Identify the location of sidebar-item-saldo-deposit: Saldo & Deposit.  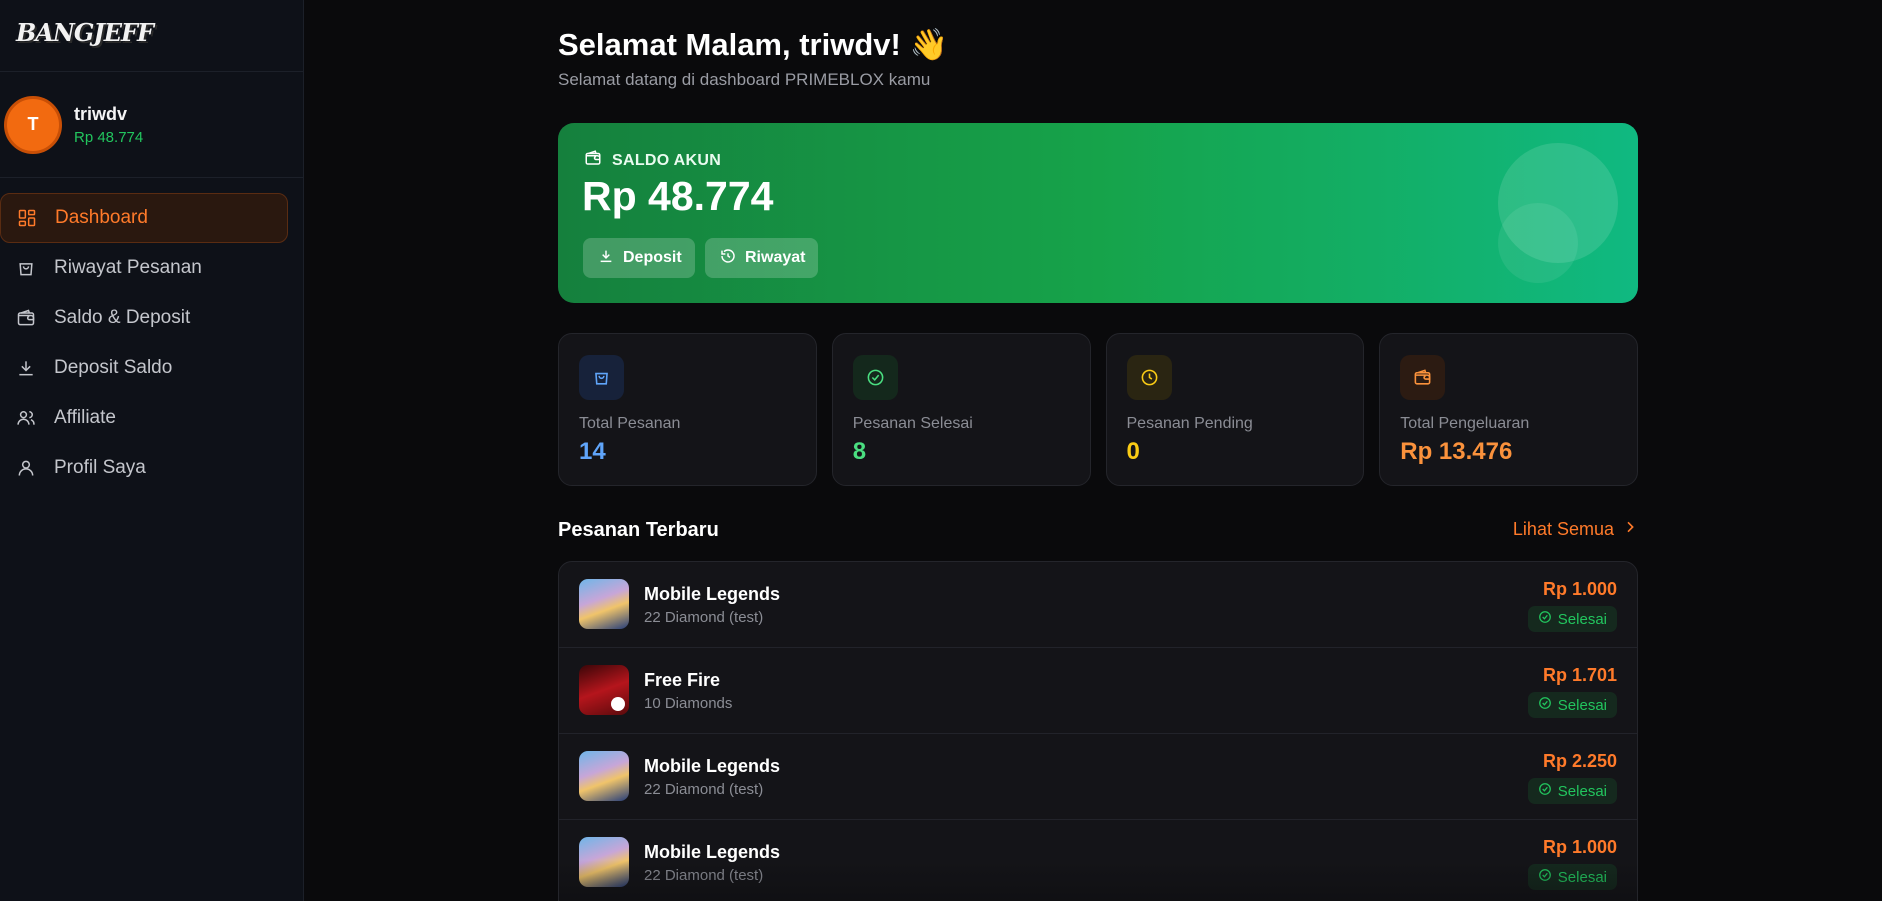
(144, 318).